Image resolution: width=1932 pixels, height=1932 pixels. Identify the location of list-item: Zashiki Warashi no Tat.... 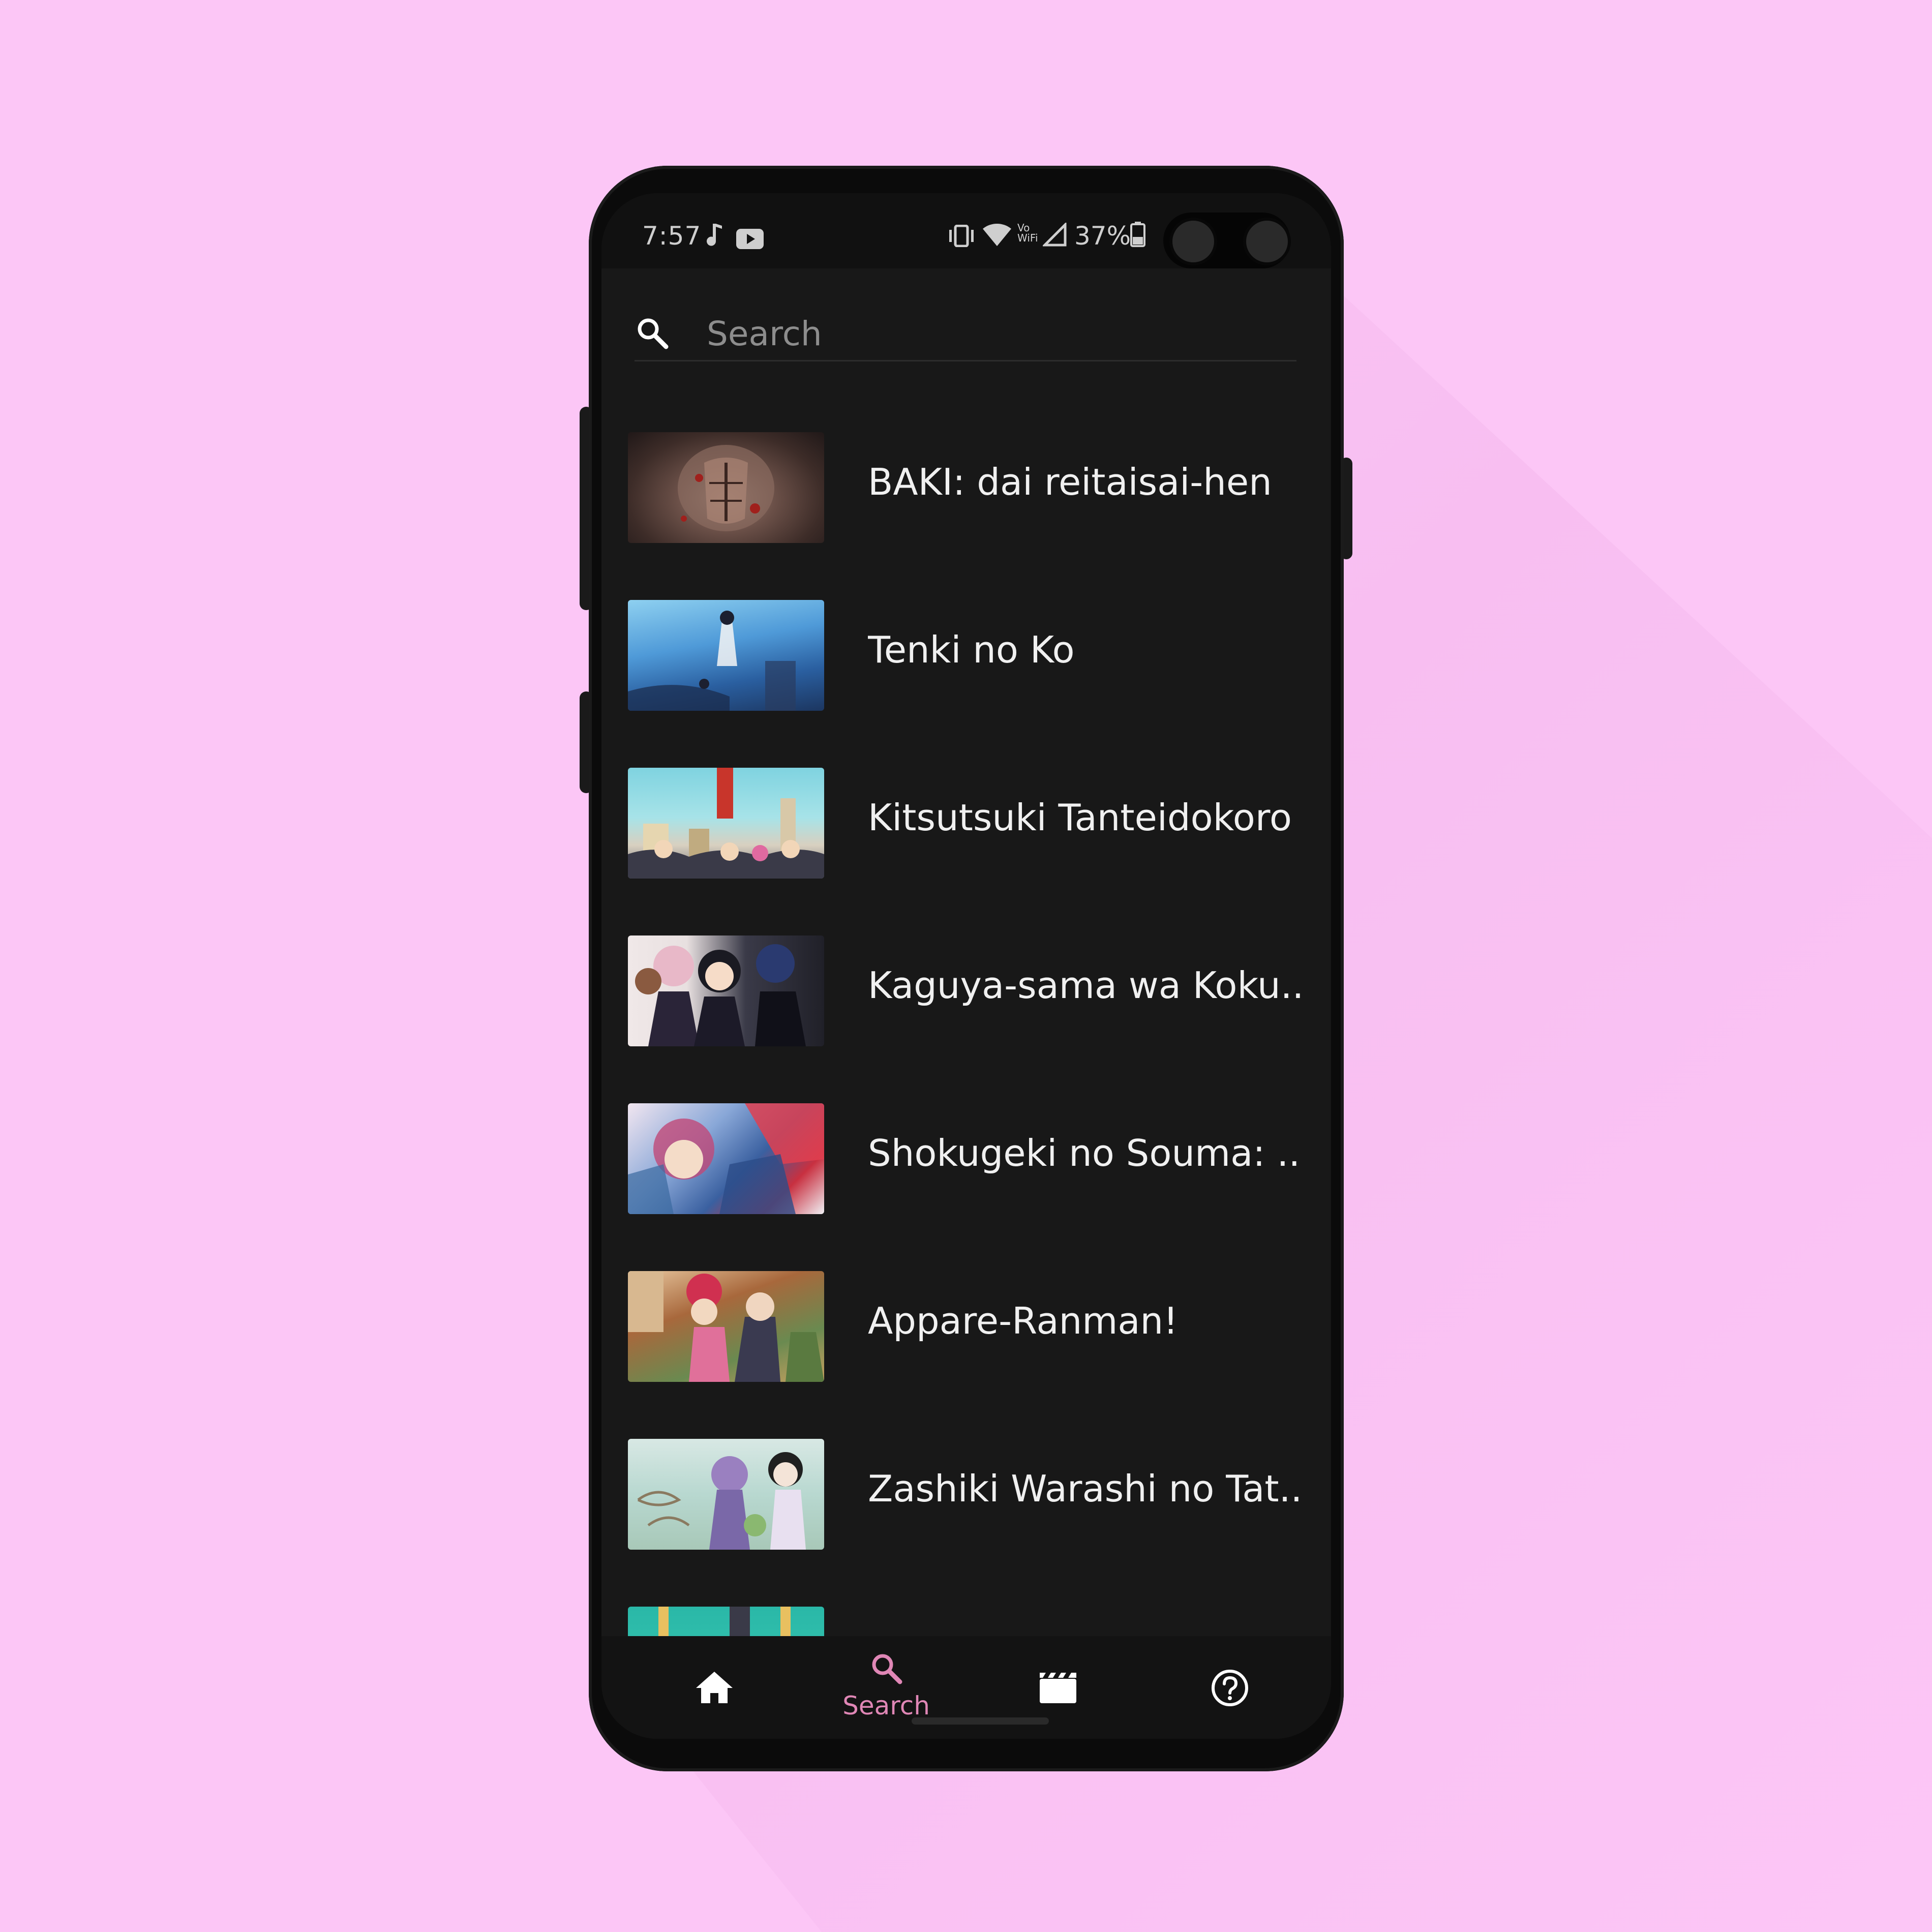
(969, 1495).